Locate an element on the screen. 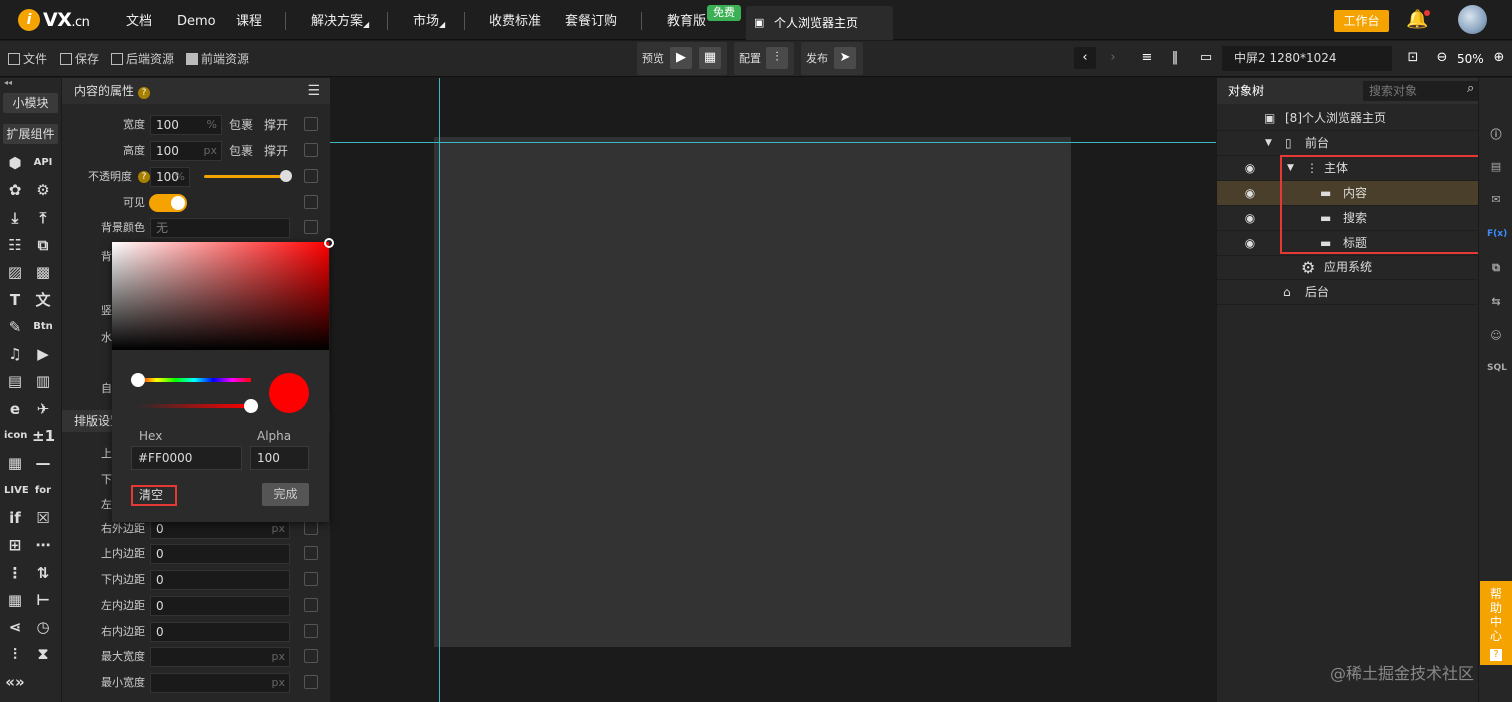 The width and height of the screenshot is (1512, 702). component-if-icon: if is located at coordinates (15, 518).